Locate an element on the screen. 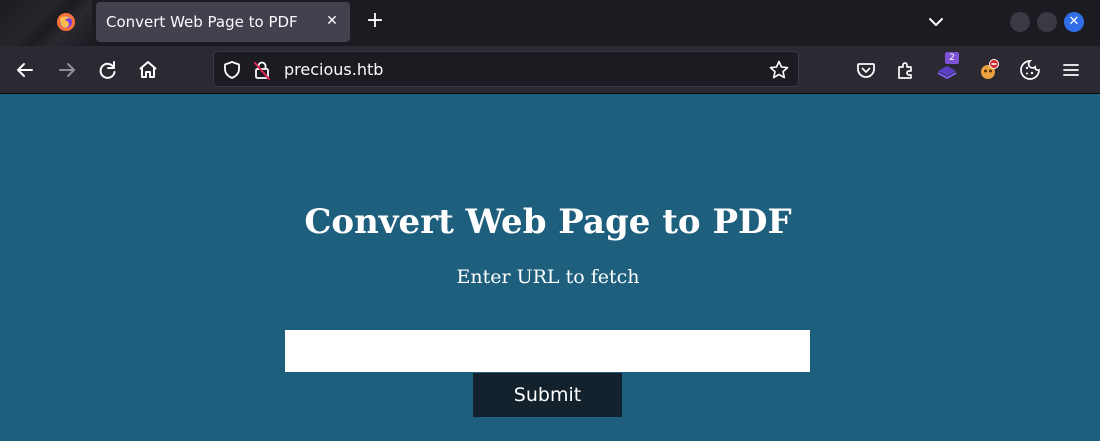 Image resolution: width=1100 pixels, height=441 pixels. page-subtitle: Enter URL to fetch is located at coordinates (548, 277).